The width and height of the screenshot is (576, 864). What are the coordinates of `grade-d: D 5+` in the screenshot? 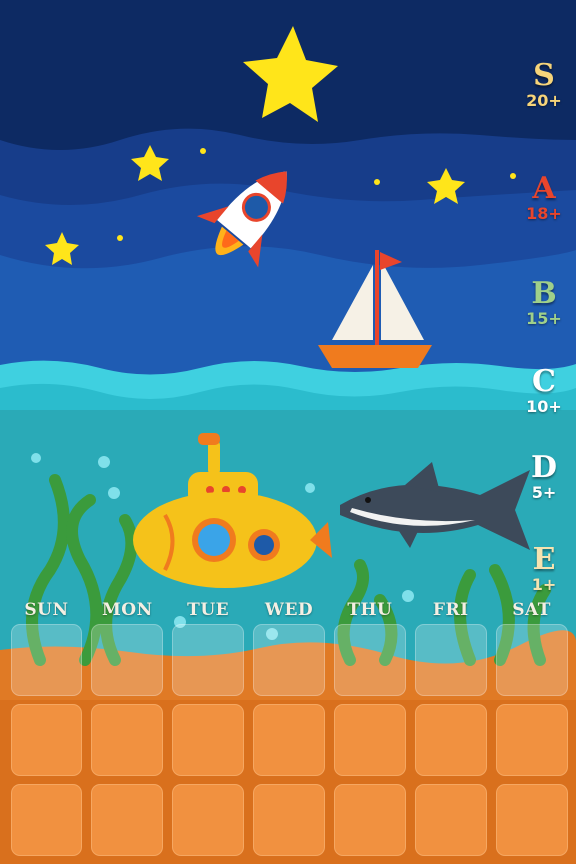 It's located at (544, 477).